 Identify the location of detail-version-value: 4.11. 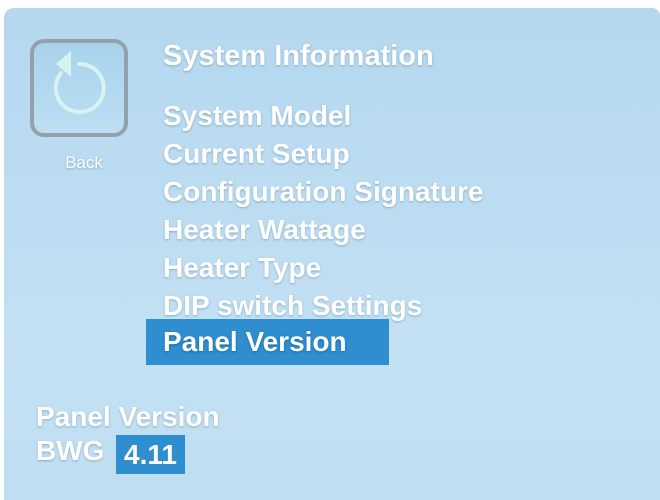
(150, 454).